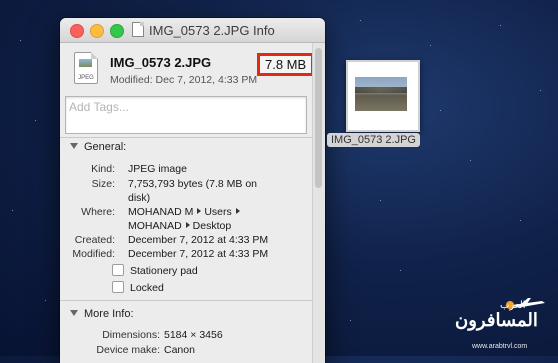 The image size is (558, 363). I want to click on zoom-button, so click(117, 31).